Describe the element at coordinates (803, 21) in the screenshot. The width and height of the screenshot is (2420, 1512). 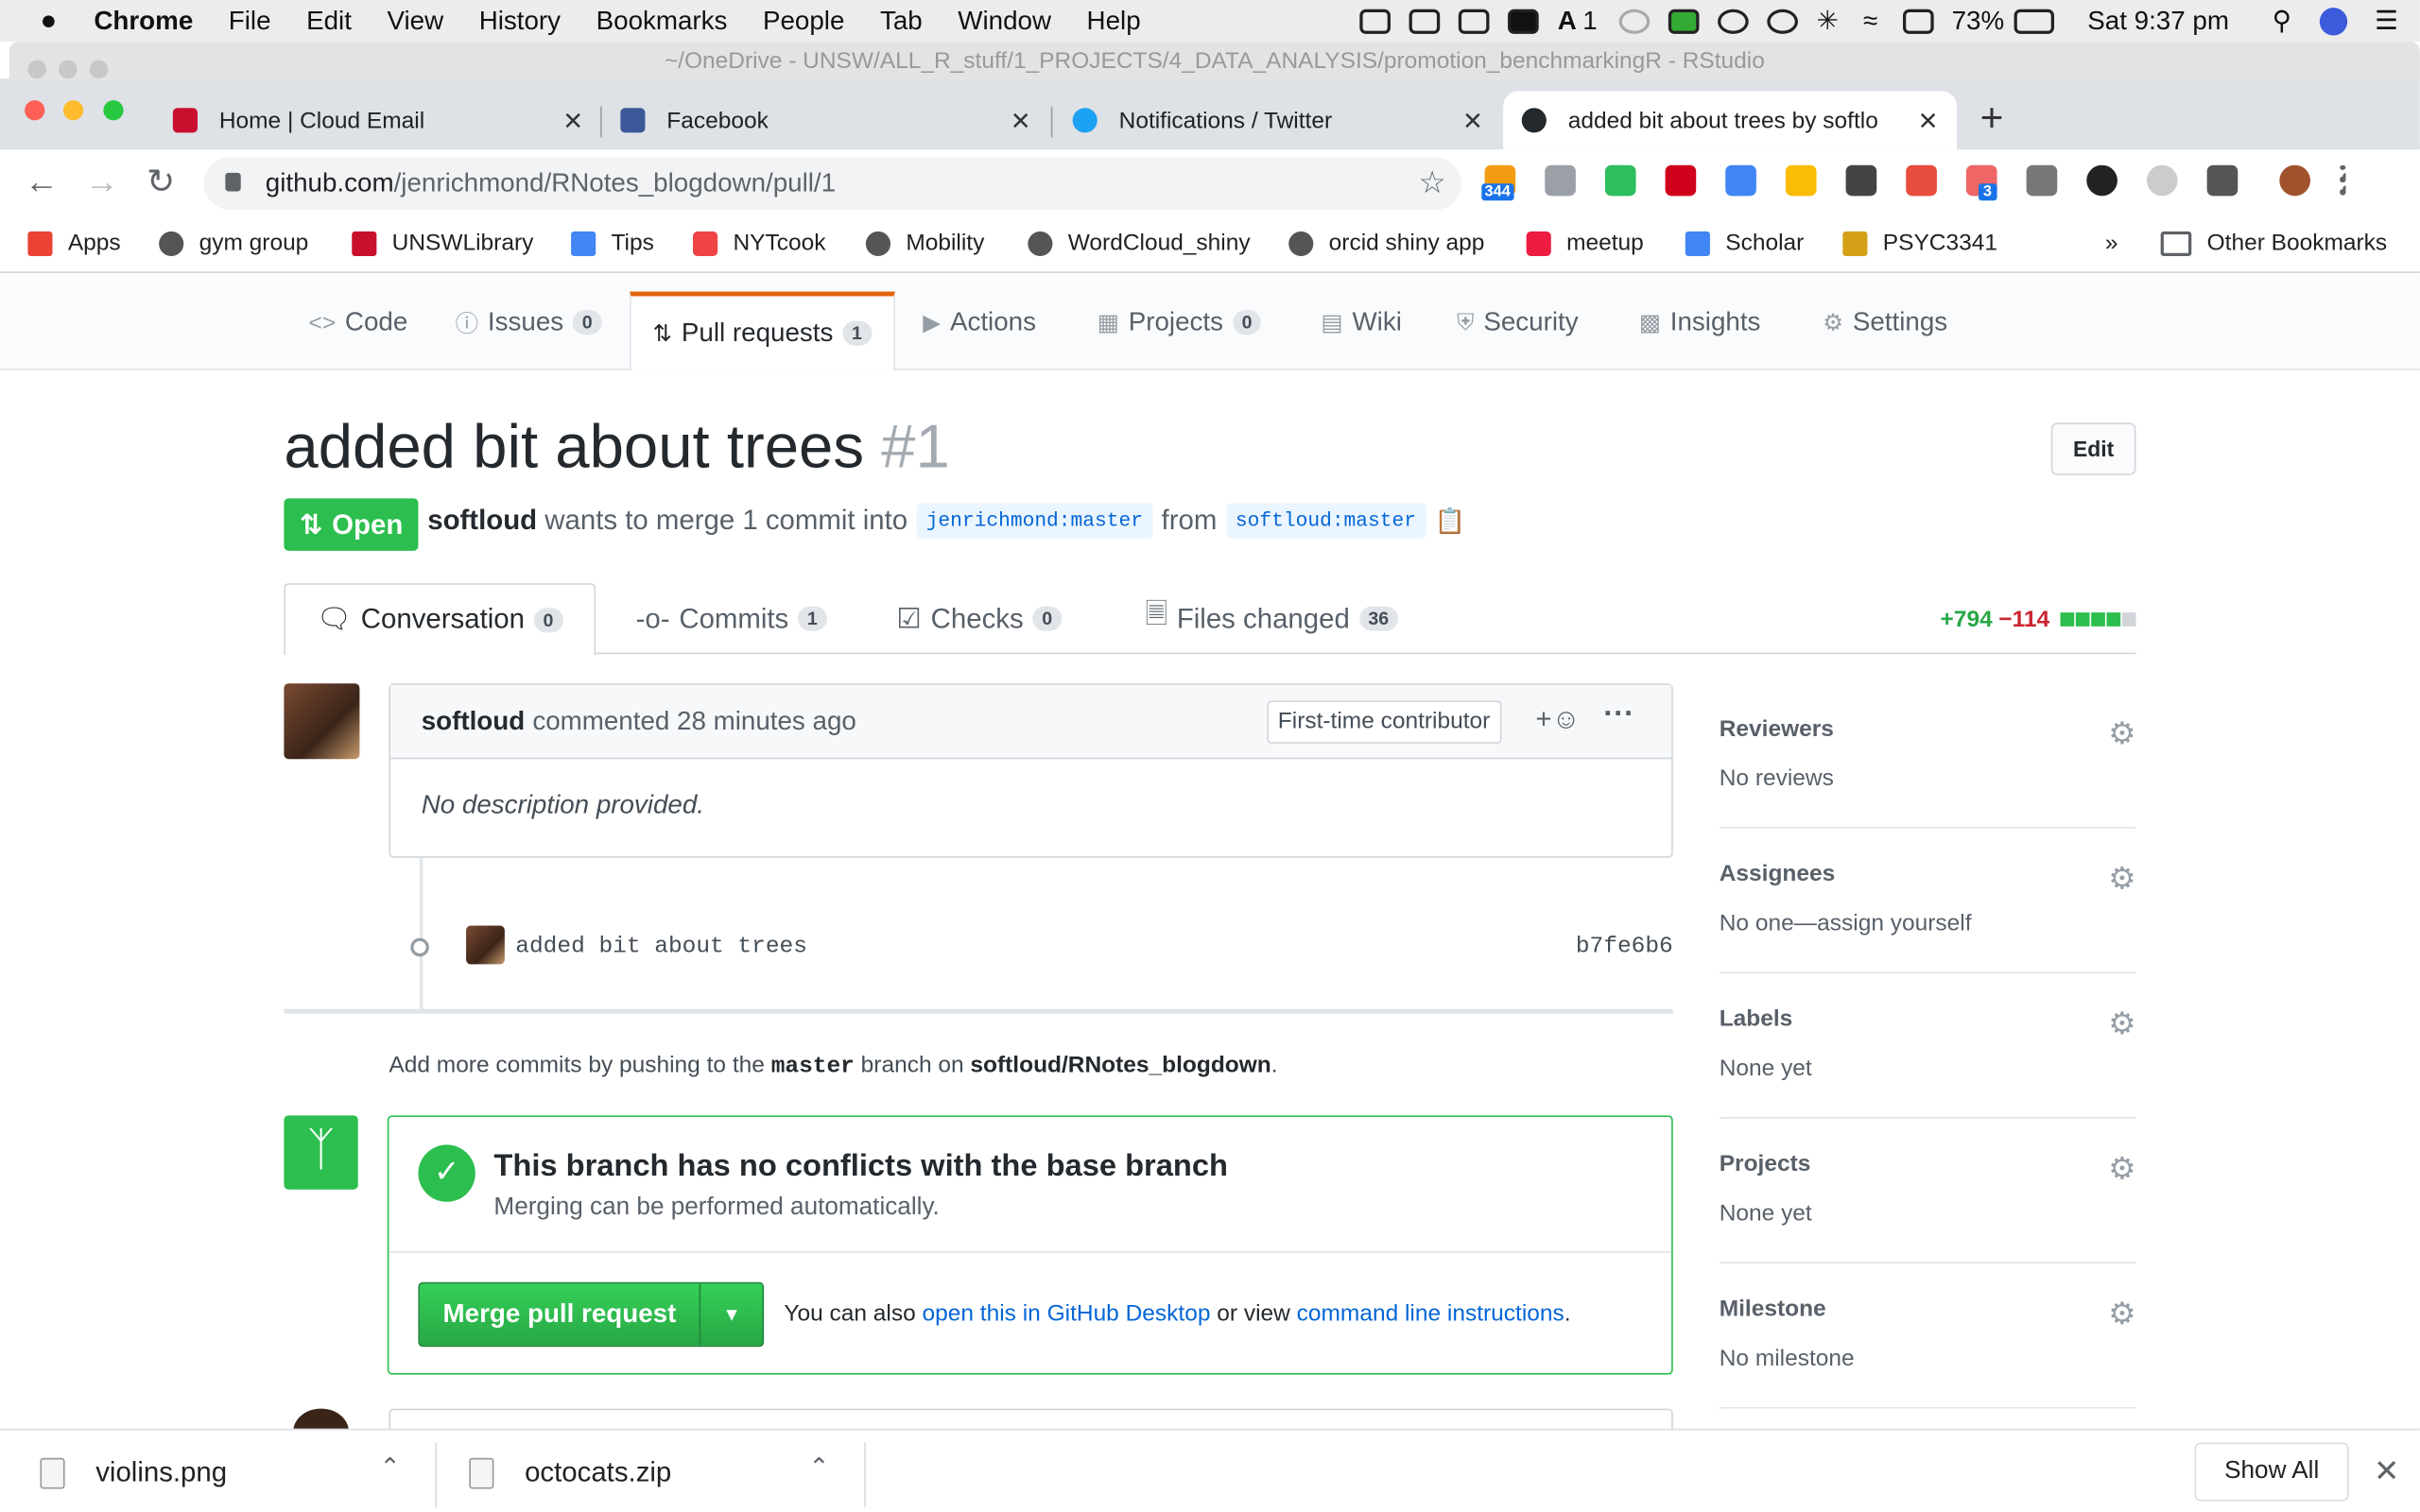
I see `menu-people: People` at that location.